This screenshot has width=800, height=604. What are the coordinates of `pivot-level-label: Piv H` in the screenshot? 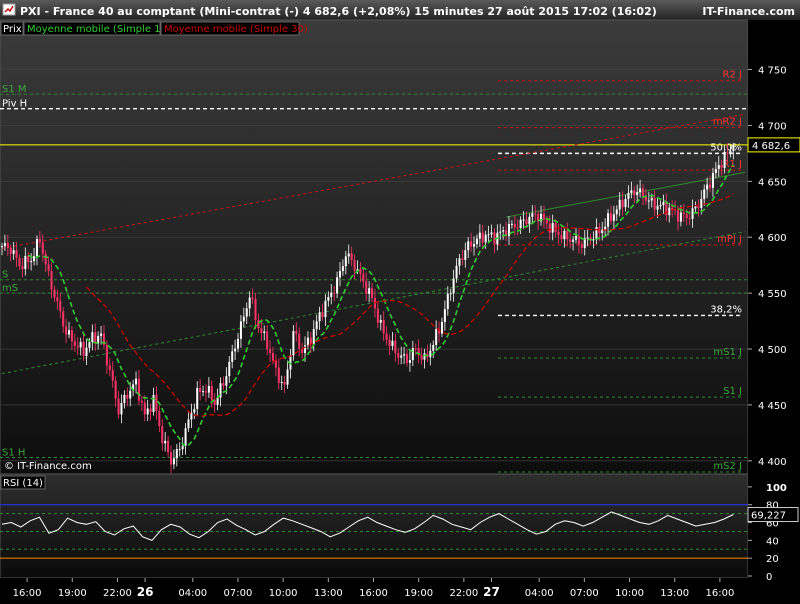 It's located at (14, 104).